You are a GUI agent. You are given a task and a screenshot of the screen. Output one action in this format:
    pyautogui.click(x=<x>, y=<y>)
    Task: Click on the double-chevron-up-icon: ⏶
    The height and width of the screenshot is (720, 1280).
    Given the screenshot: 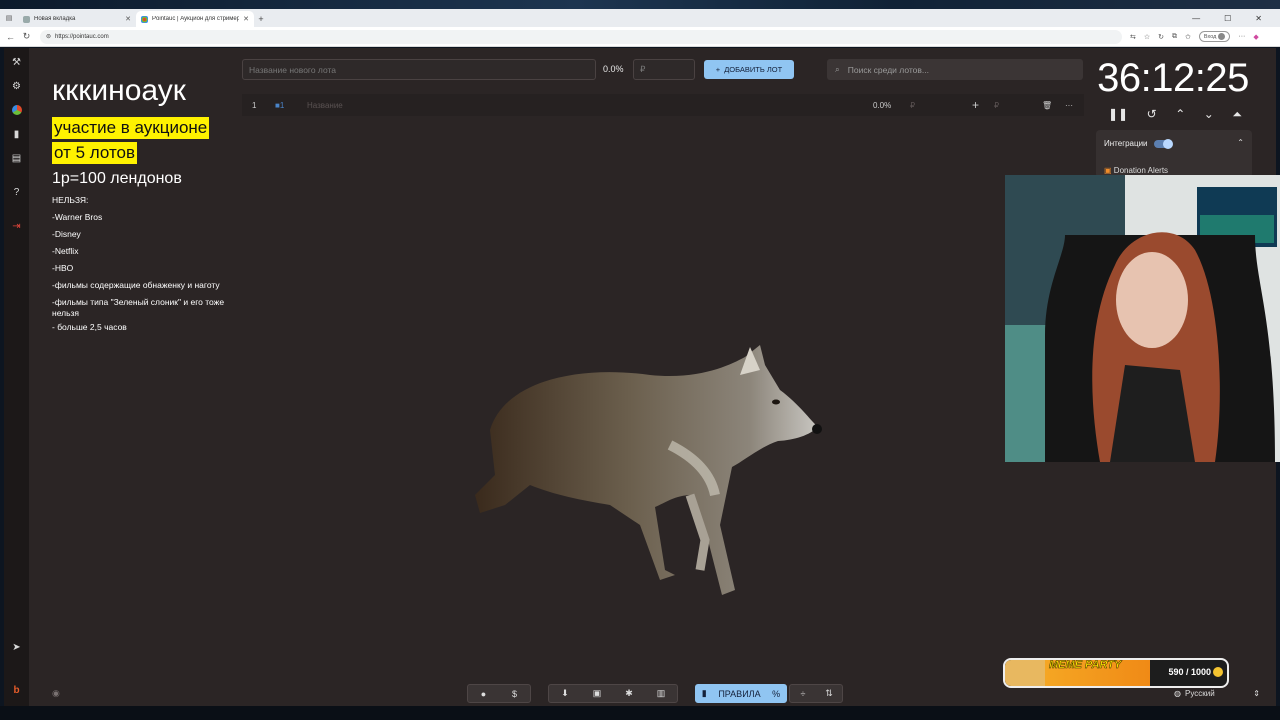 What is the action you would take?
    pyautogui.click(x=1237, y=114)
    